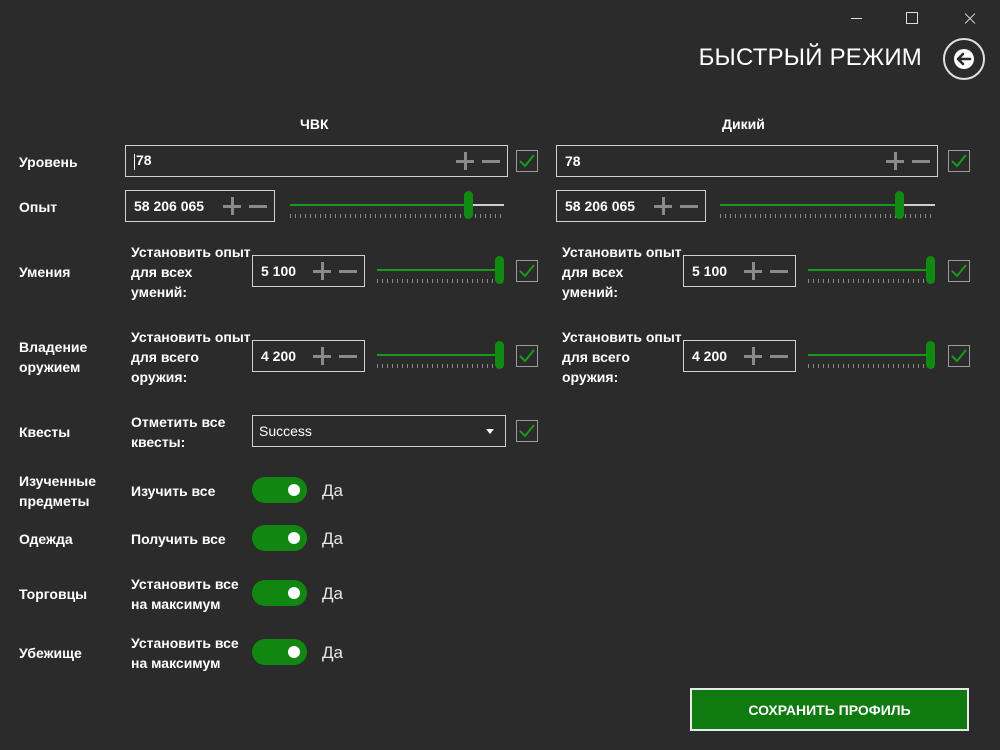 This screenshot has width=1000, height=750. I want to click on scav-weapons-checkbox, so click(959, 356).